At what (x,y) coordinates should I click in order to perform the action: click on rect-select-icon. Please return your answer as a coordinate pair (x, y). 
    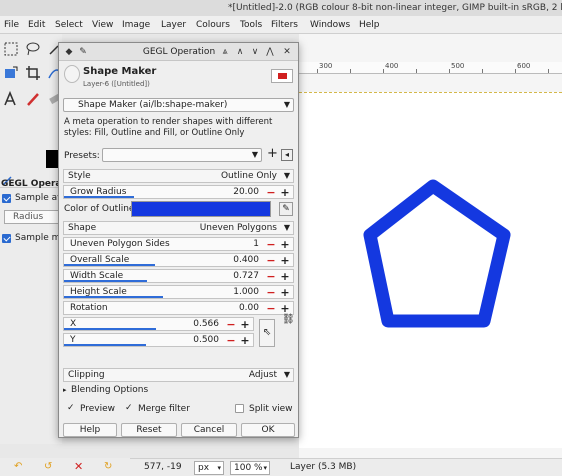
    Looking at the image, I should click on (11, 49).